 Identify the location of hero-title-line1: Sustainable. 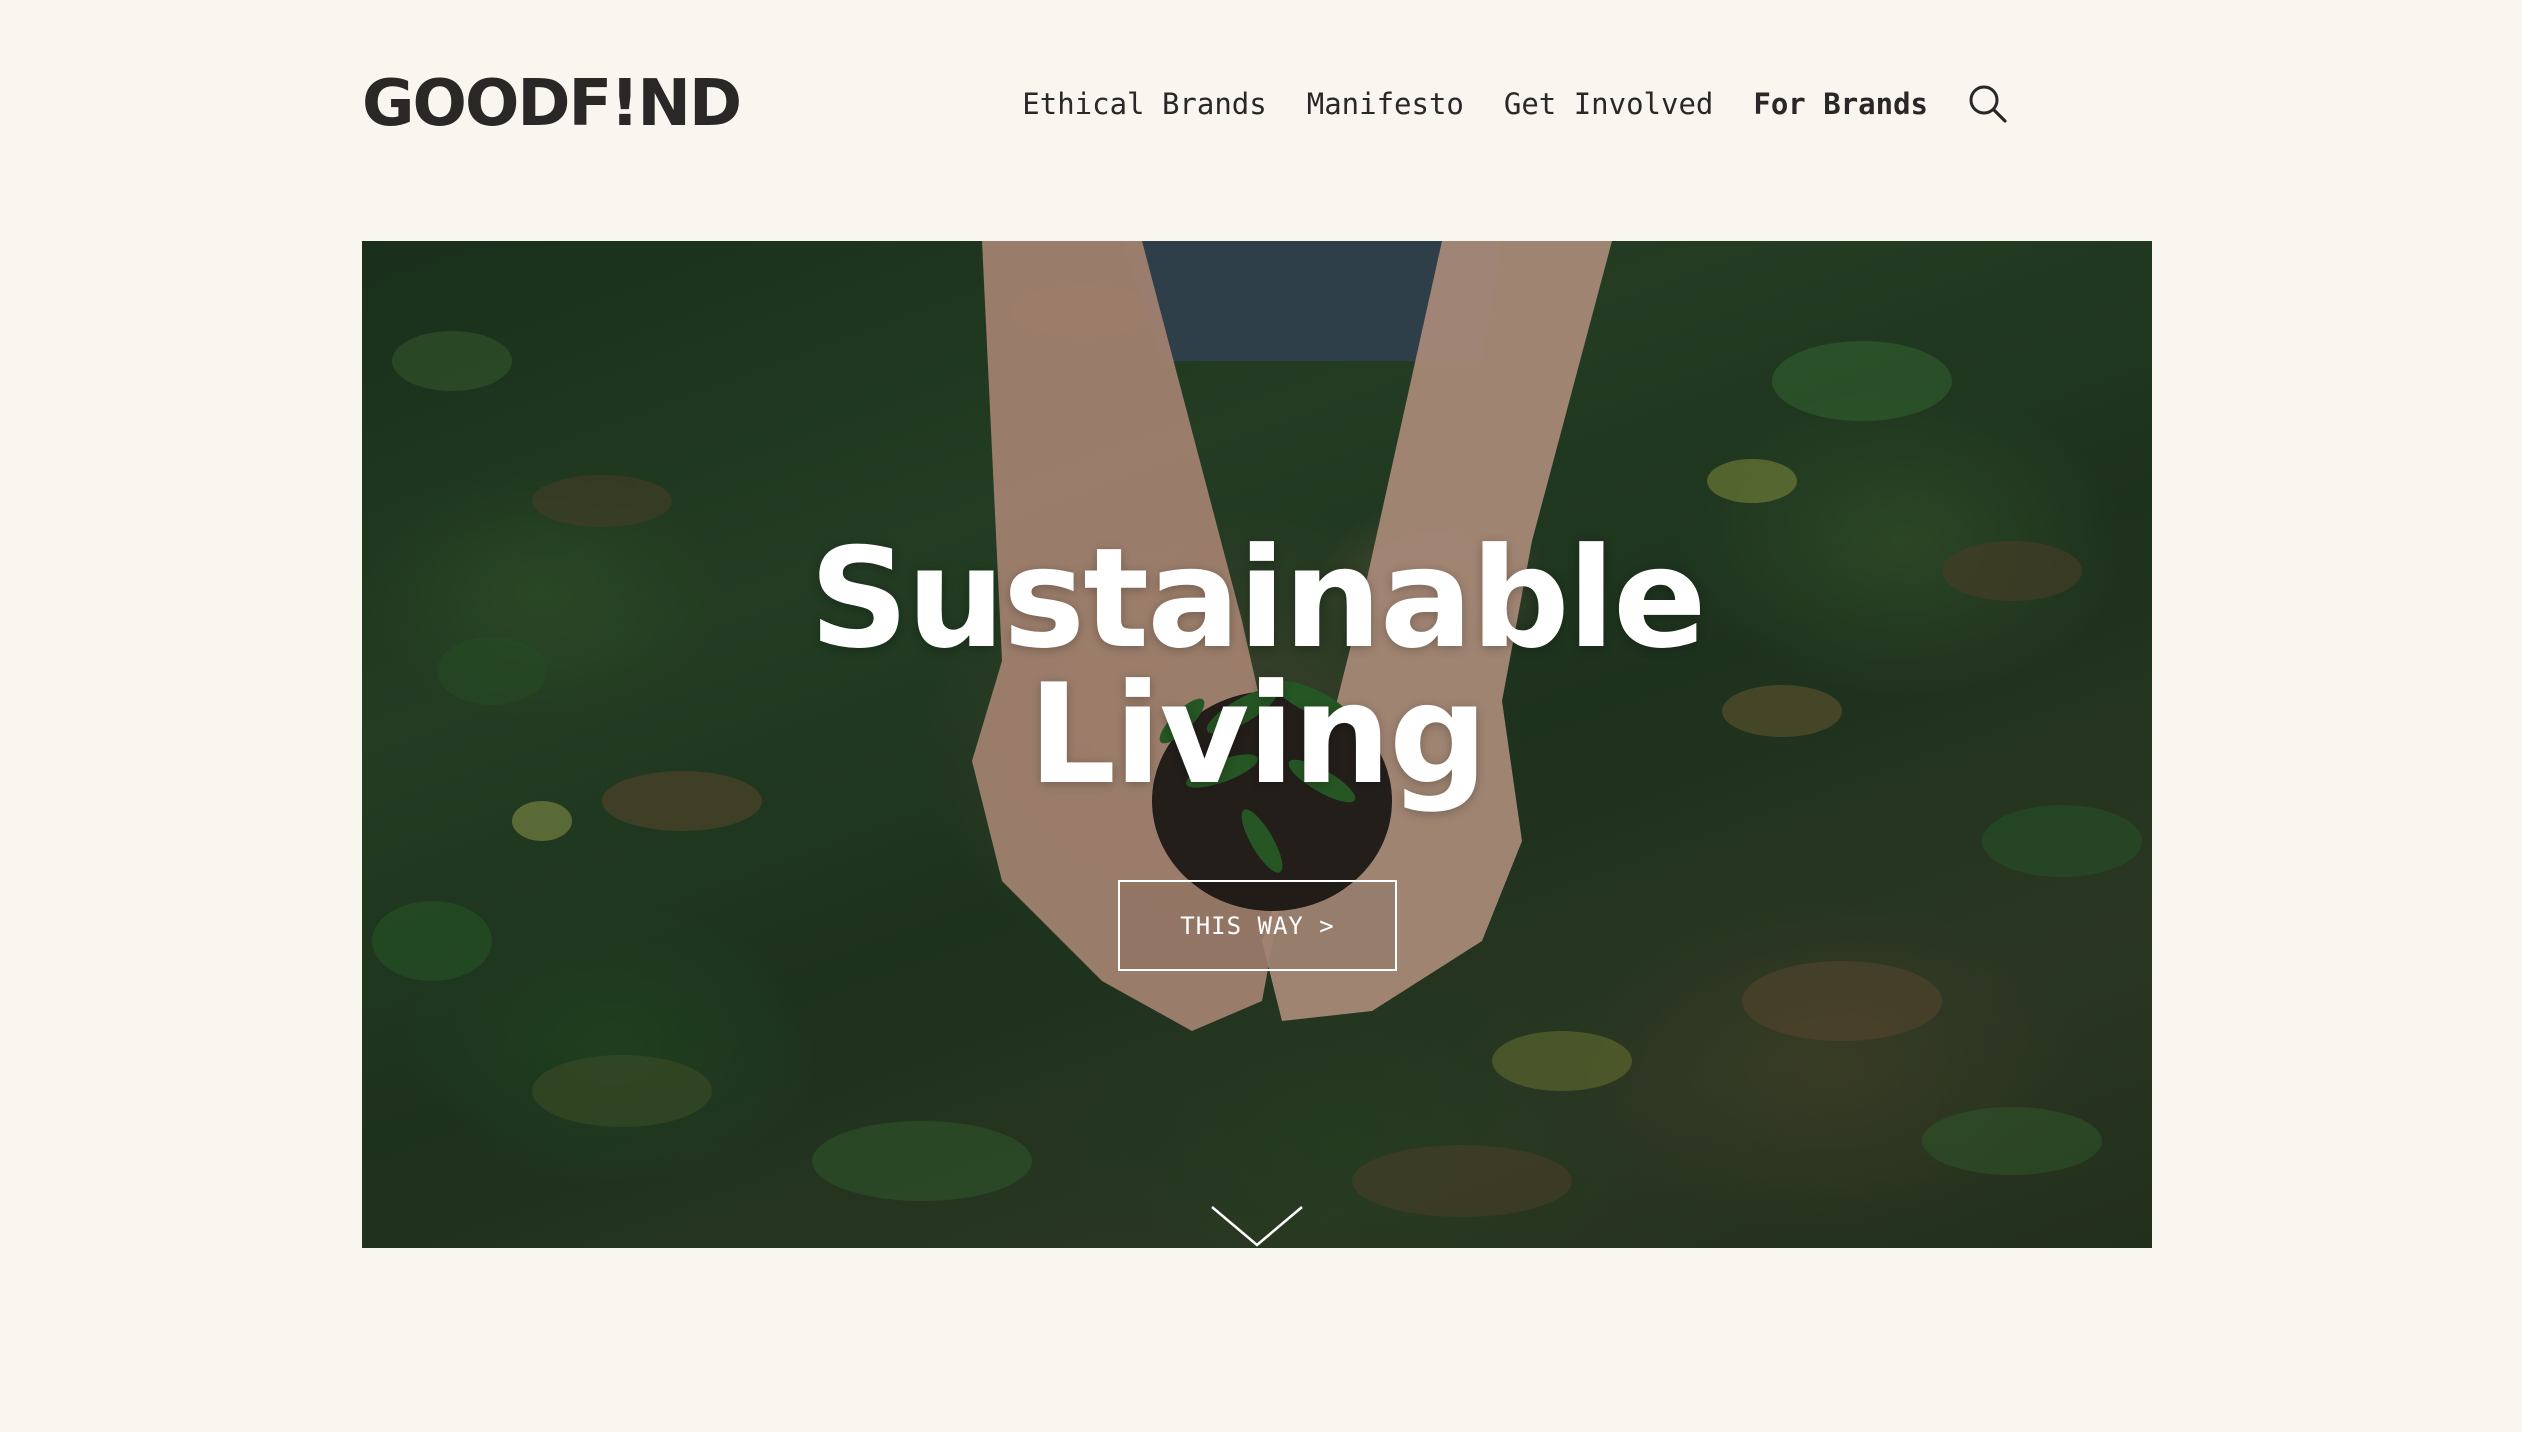
(1257, 598).